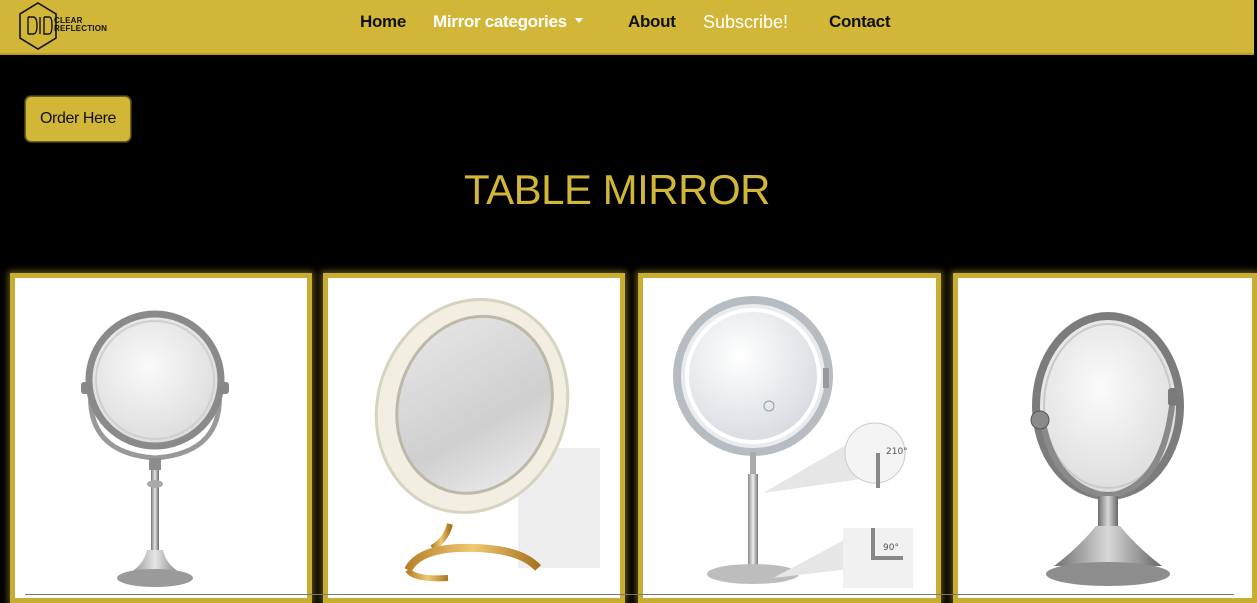 The image size is (1257, 603). I want to click on nav-mirror-categories: Mirror categories, so click(508, 22).